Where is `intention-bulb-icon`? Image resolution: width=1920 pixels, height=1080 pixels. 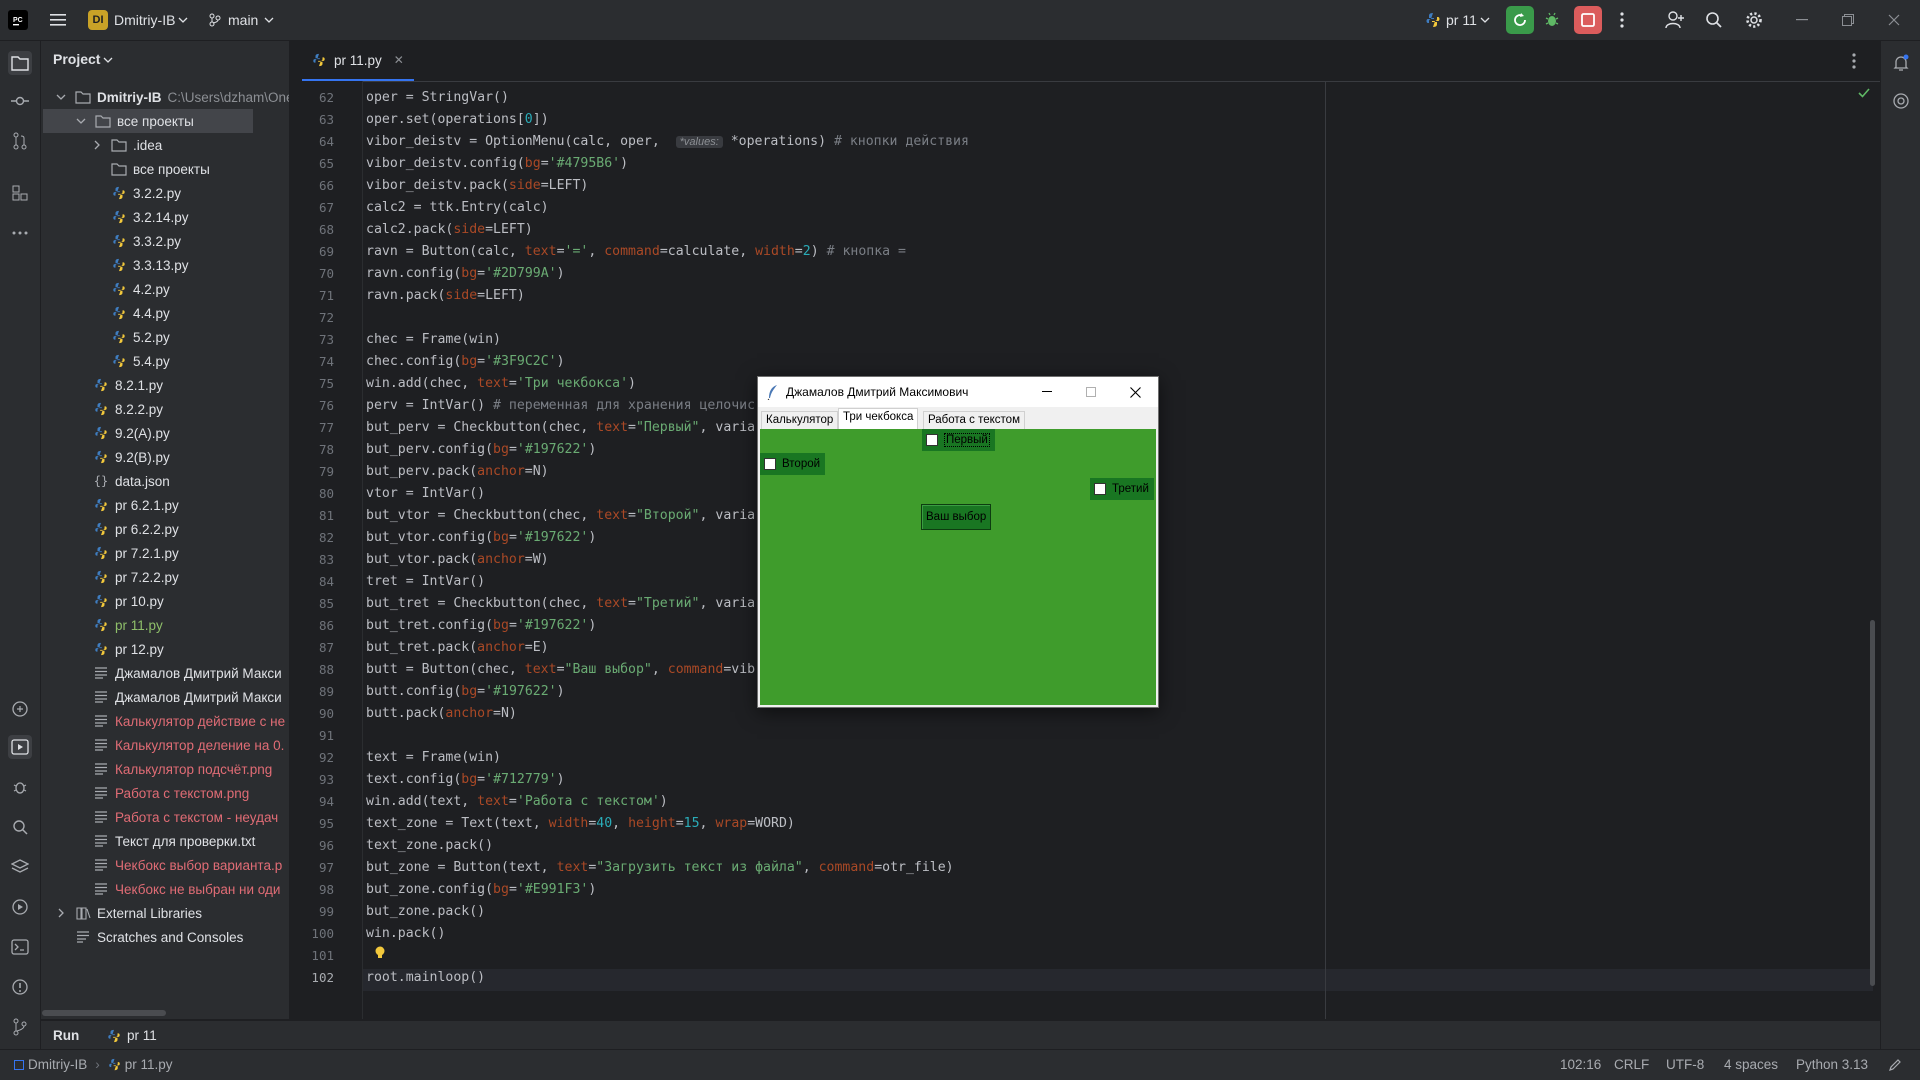 intention-bulb-icon is located at coordinates (380, 953).